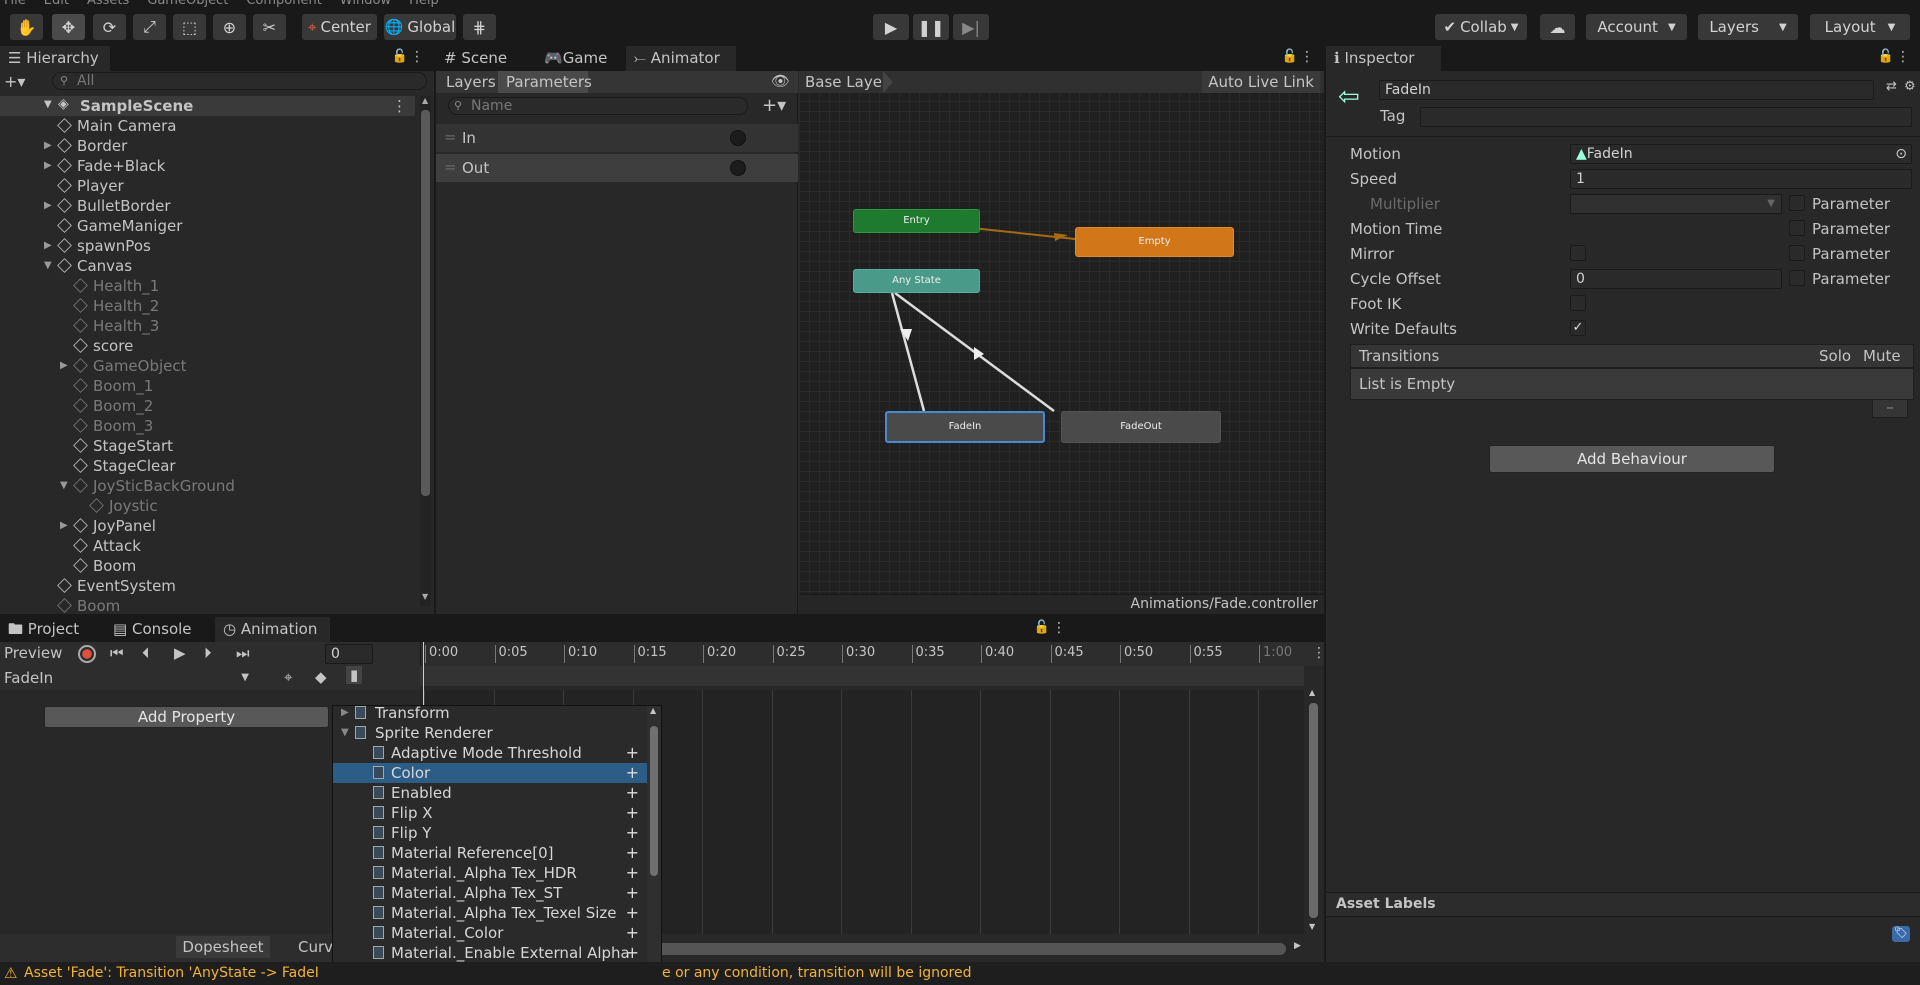 This screenshot has width=1920, height=985. I want to click on hierarchy-item: ▶ Fade+Black, so click(104, 166).